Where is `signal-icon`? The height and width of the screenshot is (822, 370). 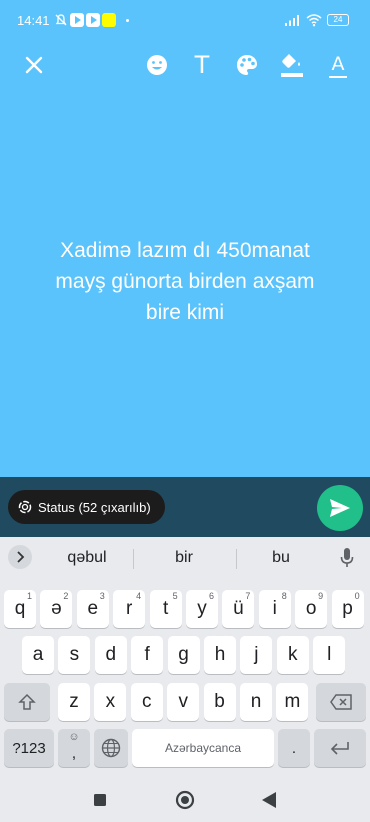
signal-icon is located at coordinates (292, 20).